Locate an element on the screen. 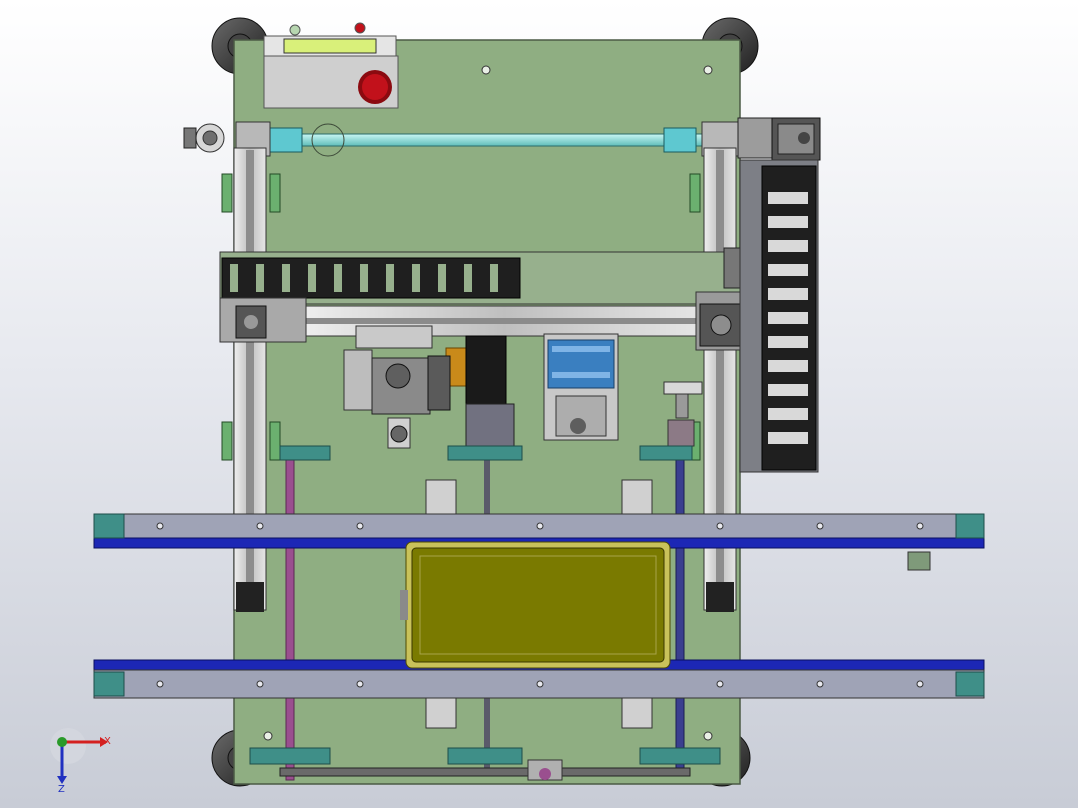 Image resolution: width=1078 pixels, height=808 pixels. coupling-left is located at coordinates (286, 140).